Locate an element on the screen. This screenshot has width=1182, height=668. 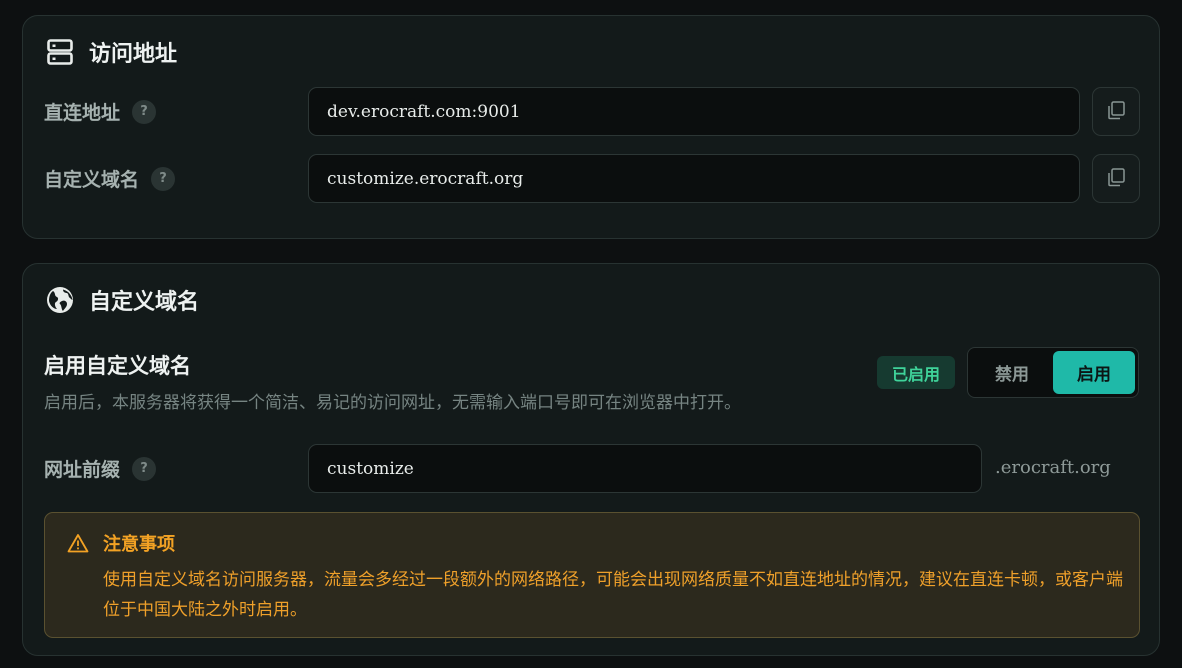
url-prefix-value: customize is located at coordinates (370, 468).